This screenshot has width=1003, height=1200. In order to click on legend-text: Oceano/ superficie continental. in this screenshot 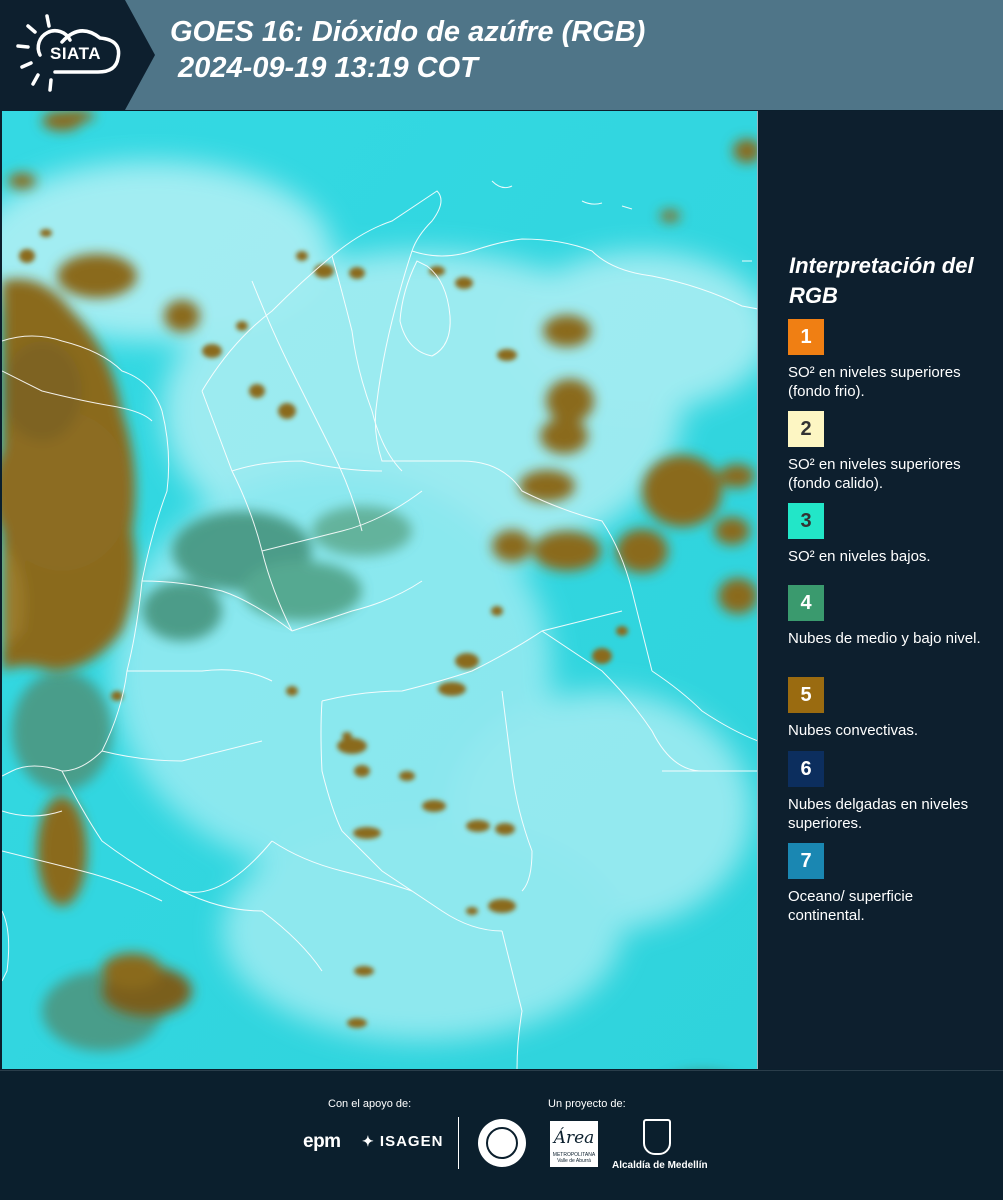, I will do `click(851, 906)`.